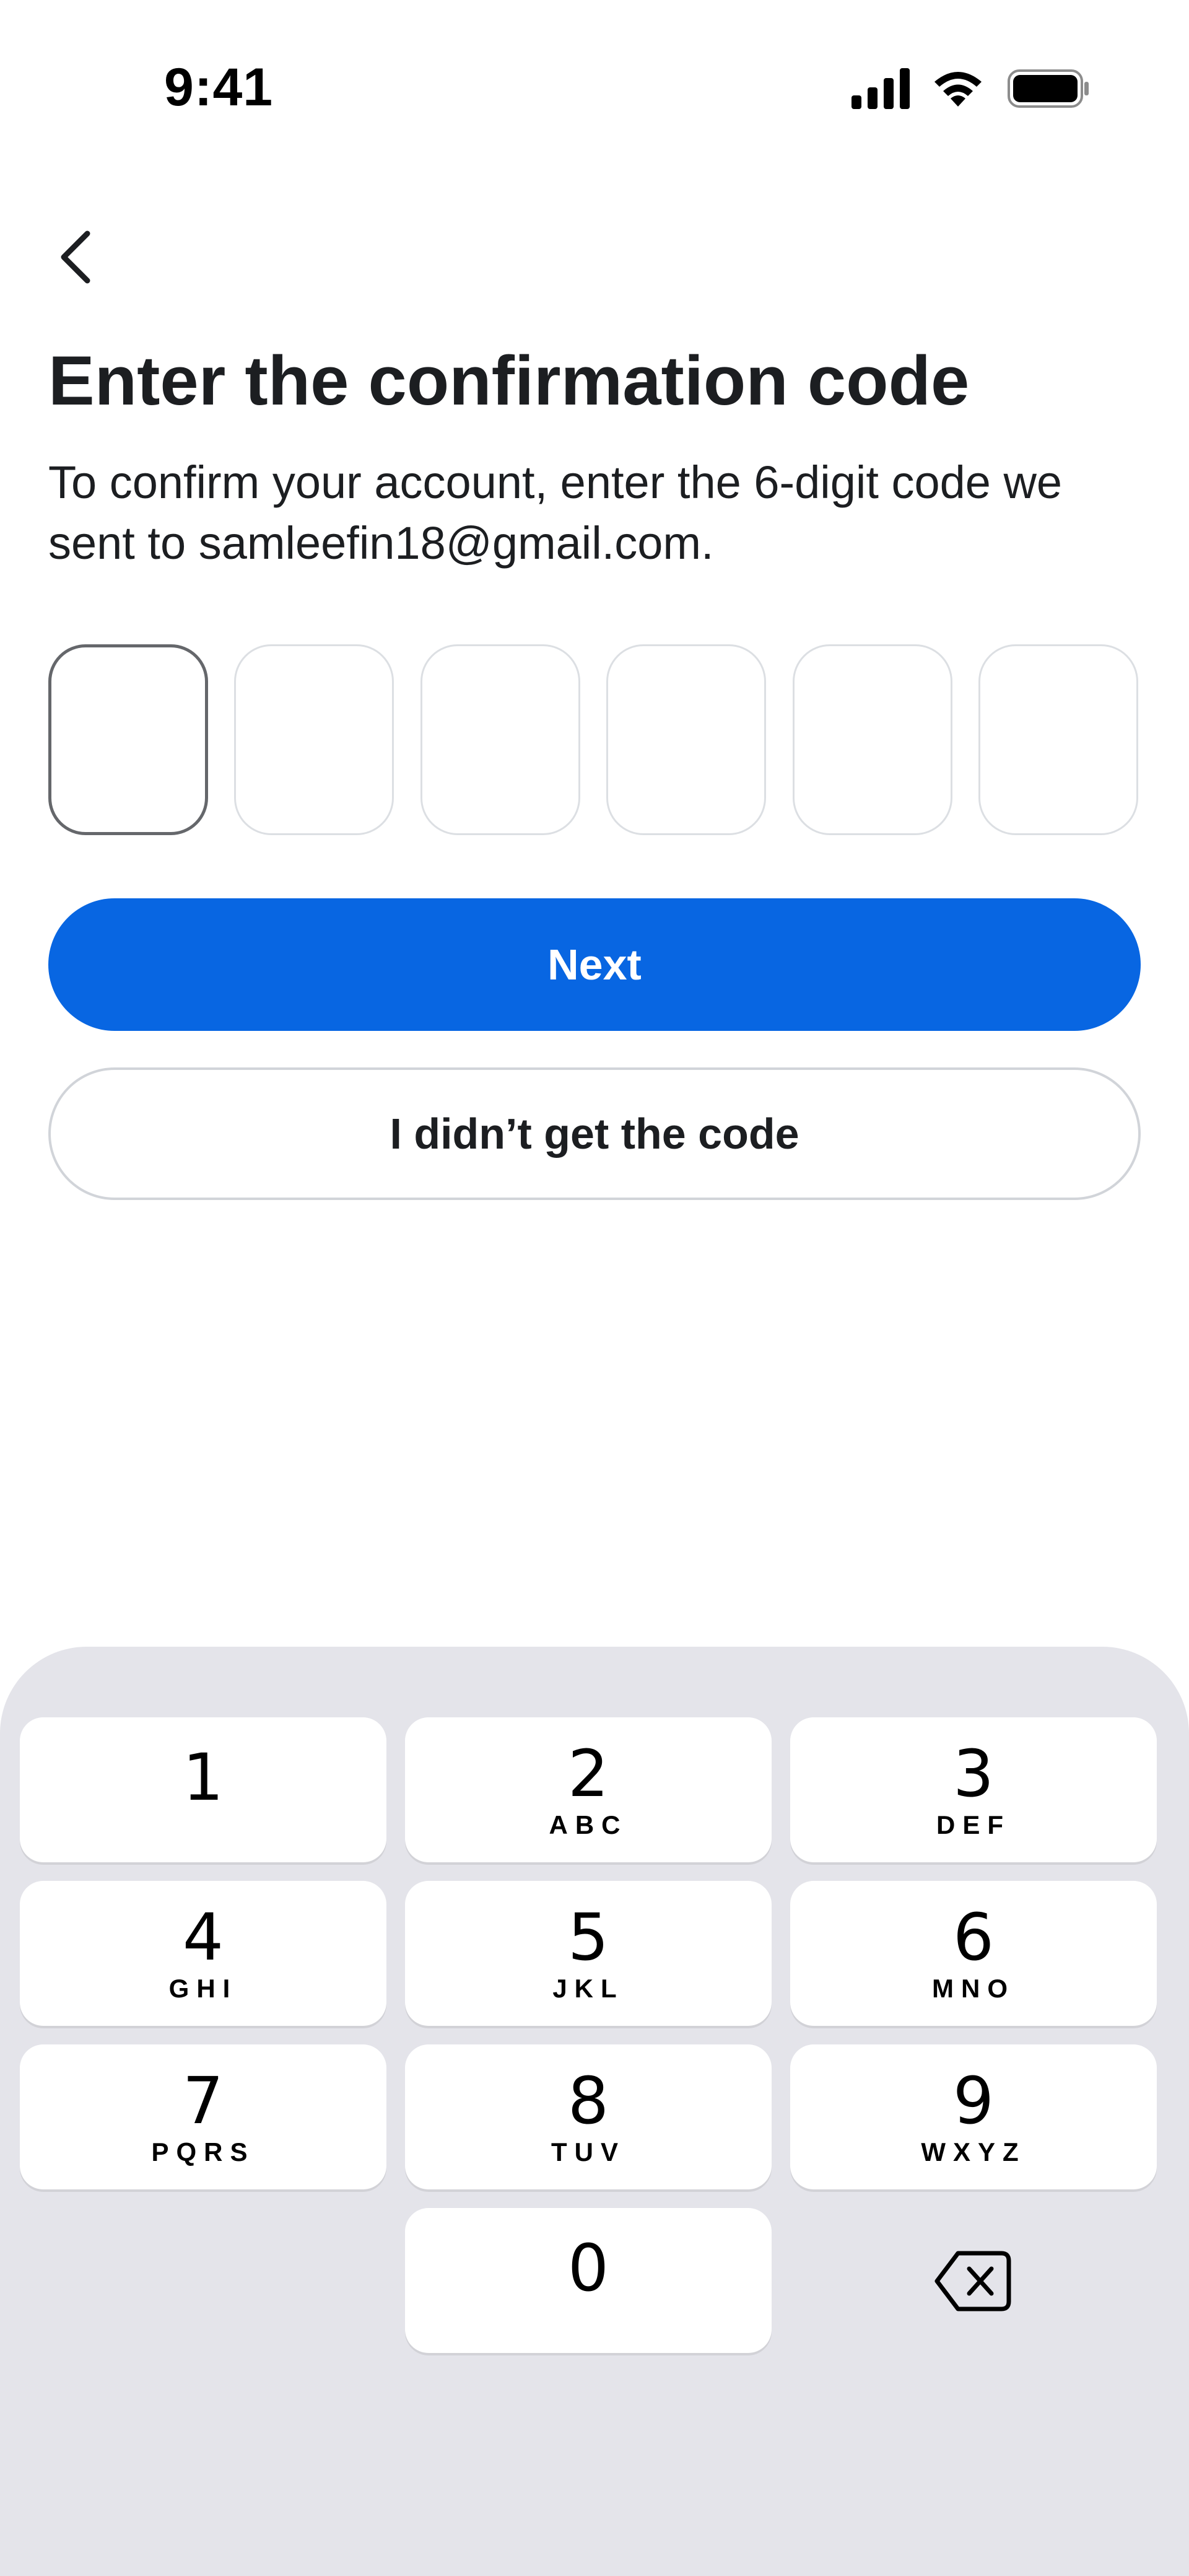 This screenshot has width=1189, height=2576. Describe the element at coordinates (588, 1937) in the screenshot. I see `key-5-digit: 5` at that location.